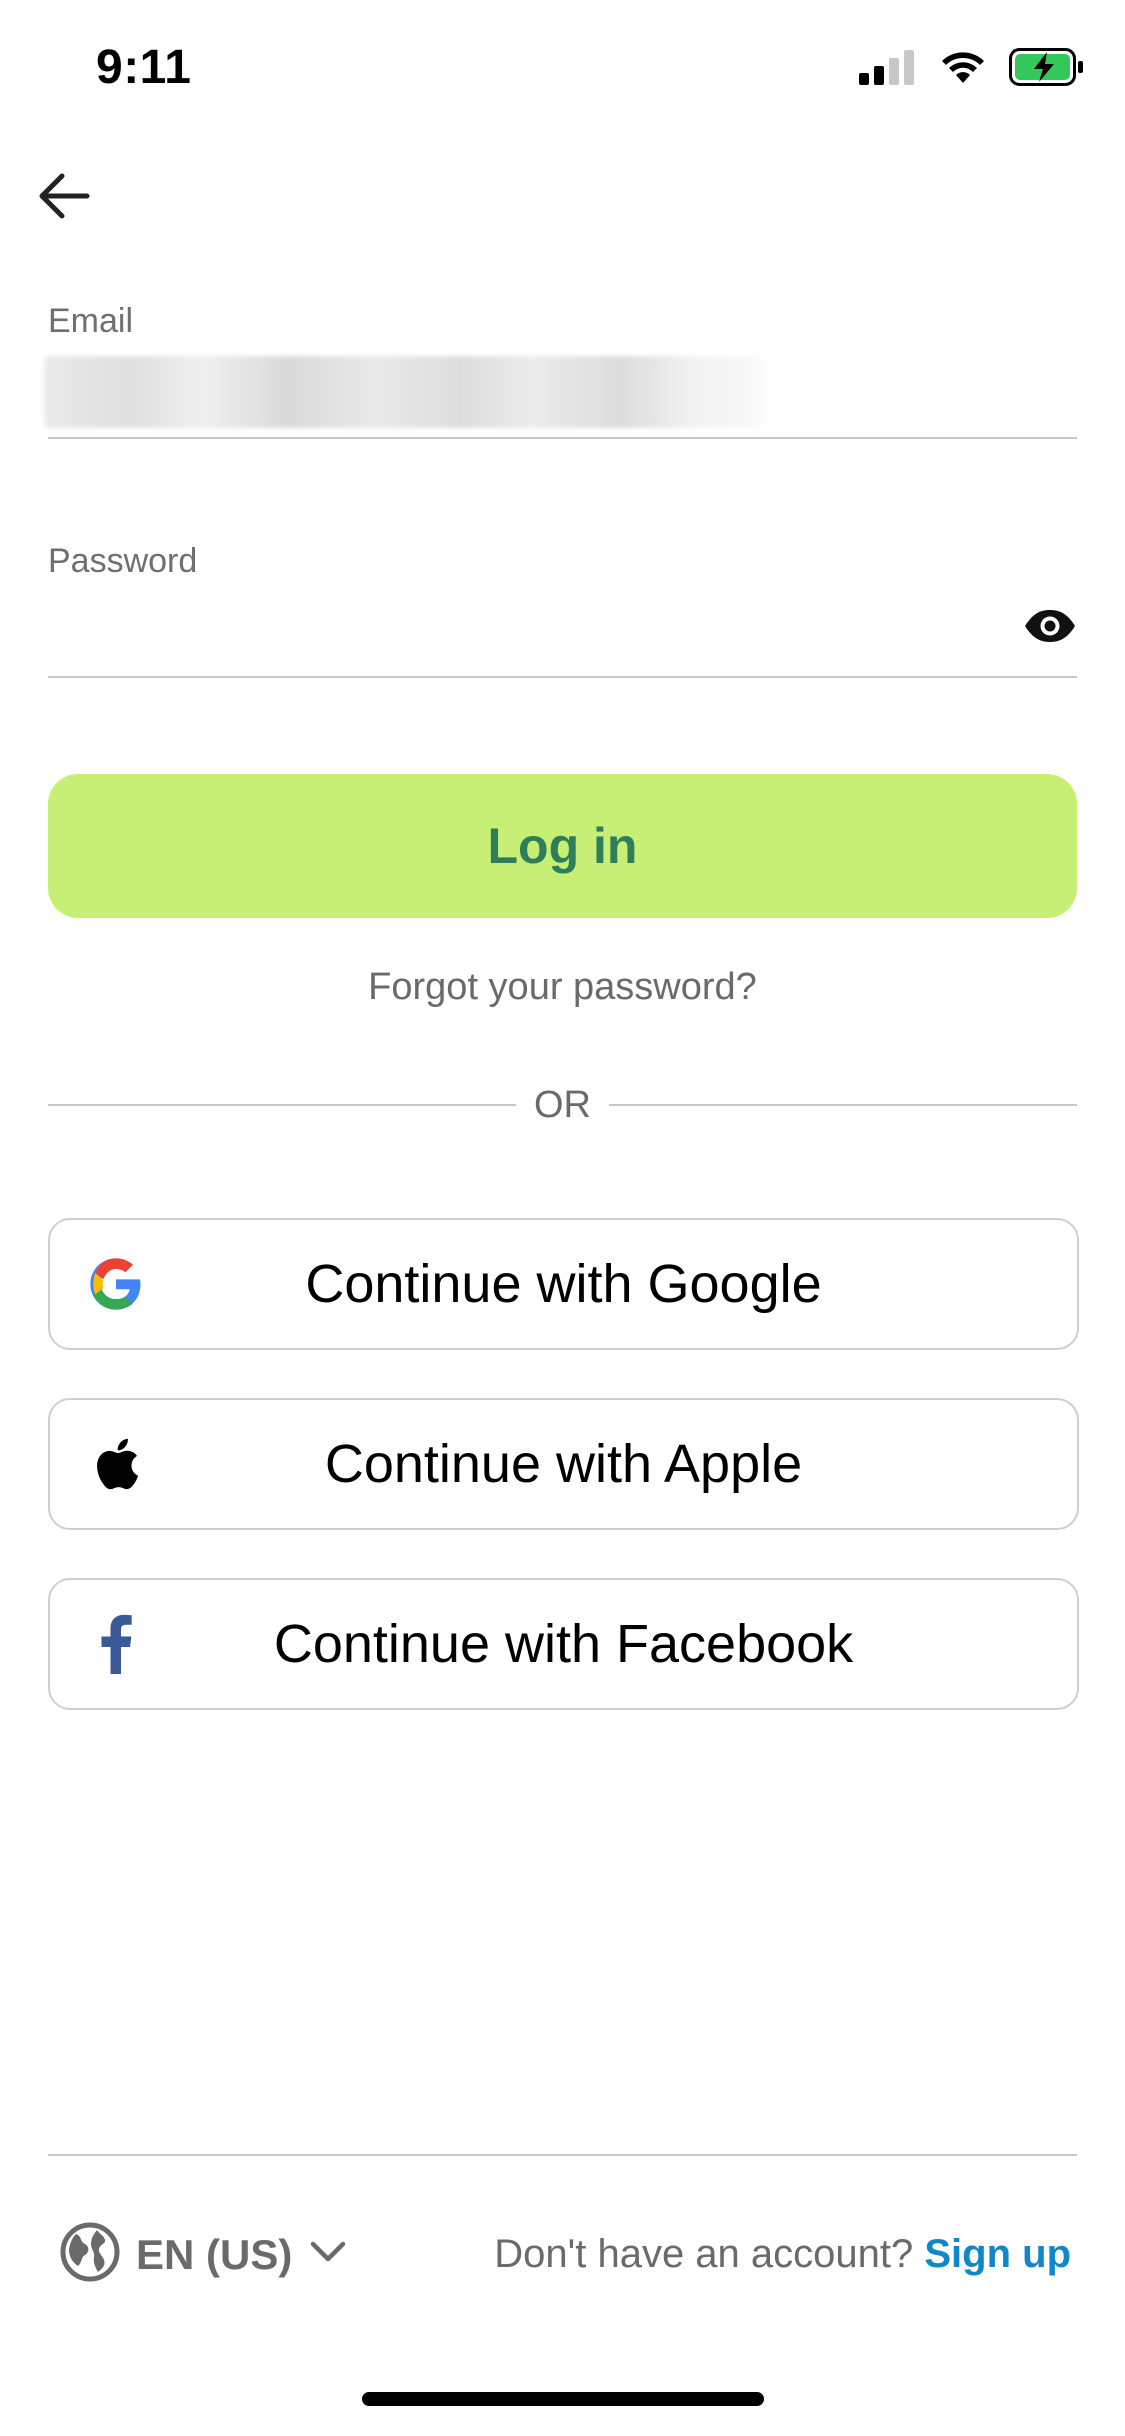  Describe the element at coordinates (520, 626) in the screenshot. I see `password-input` at that location.